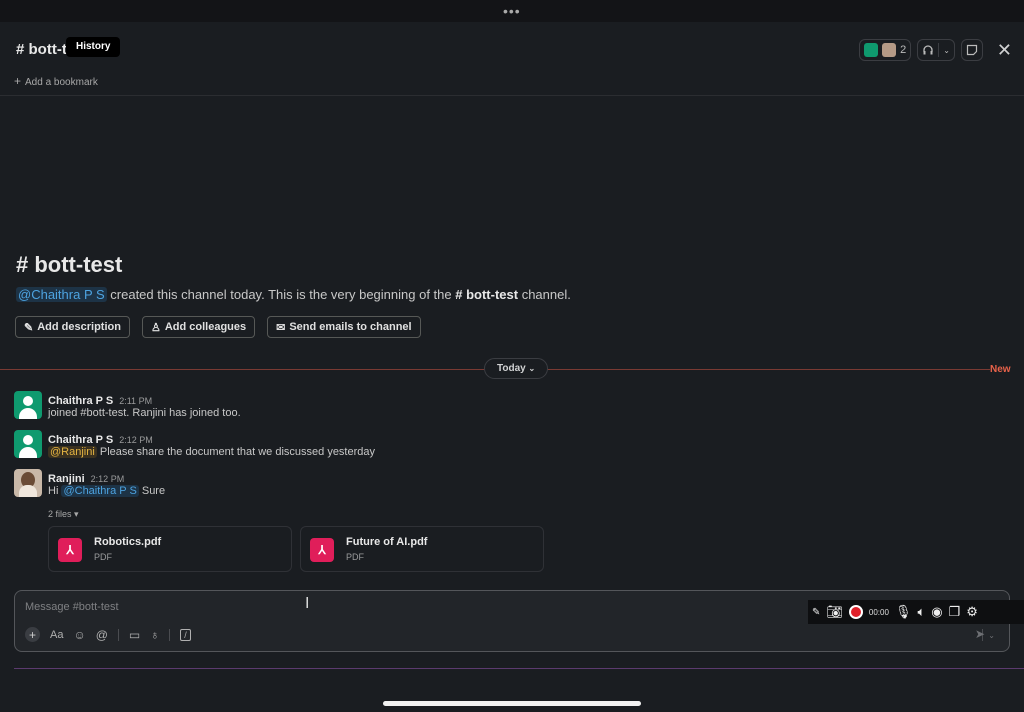 The image size is (1024, 712). Describe the element at coordinates (79, 635) in the screenshot. I see `emoji-icon: ☺` at that location.